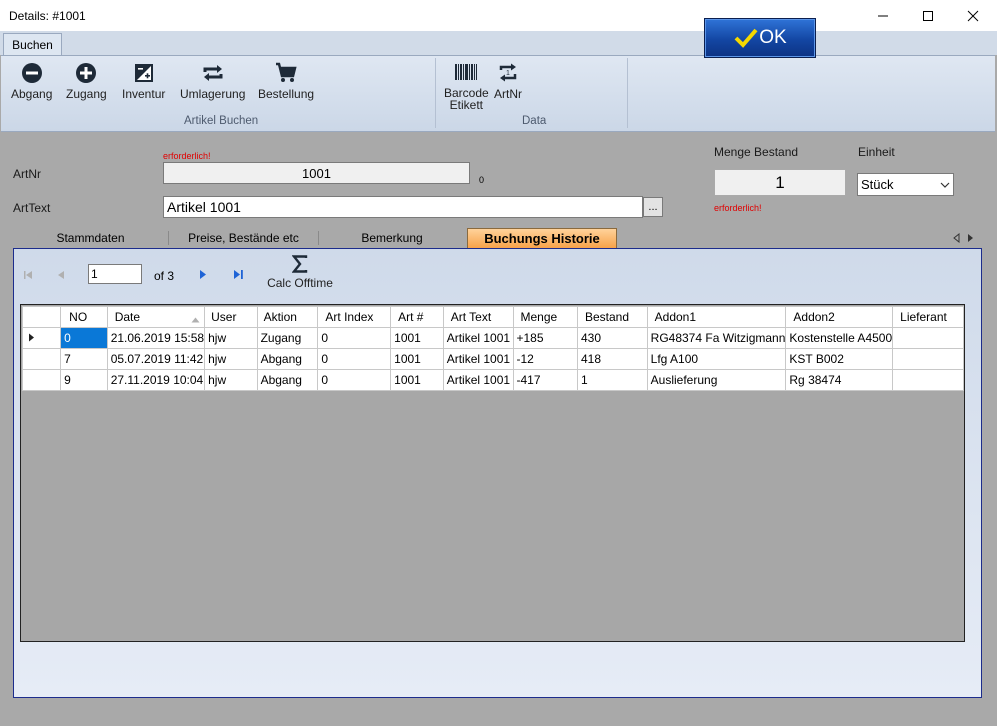 This screenshot has height=726, width=997. I want to click on cell-addon1: RG48374 Fa Witzigmann, so click(716, 338).